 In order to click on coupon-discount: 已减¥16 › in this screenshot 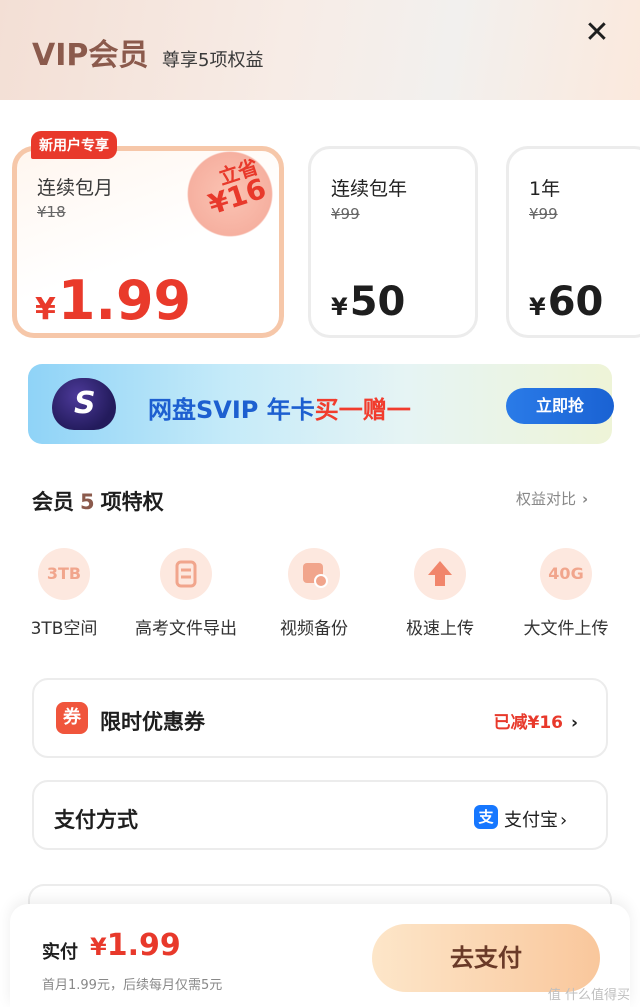, I will do `click(535, 720)`.